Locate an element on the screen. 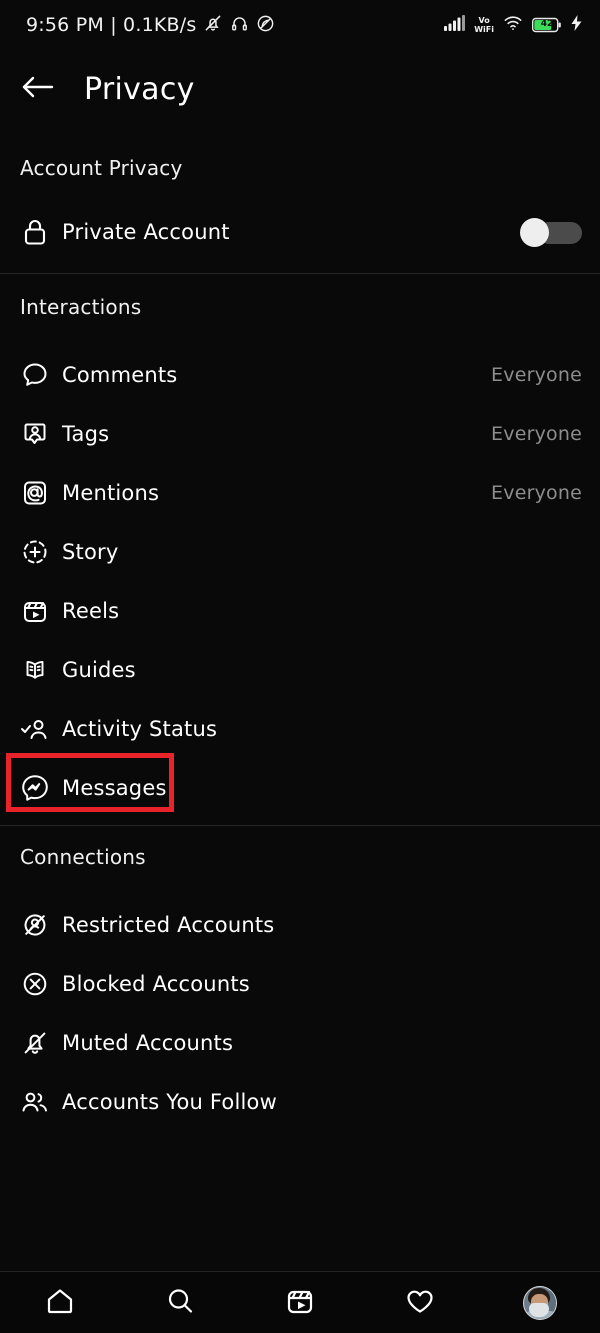  row-label-muted-accounts: Muted Accounts is located at coordinates (148, 1042).